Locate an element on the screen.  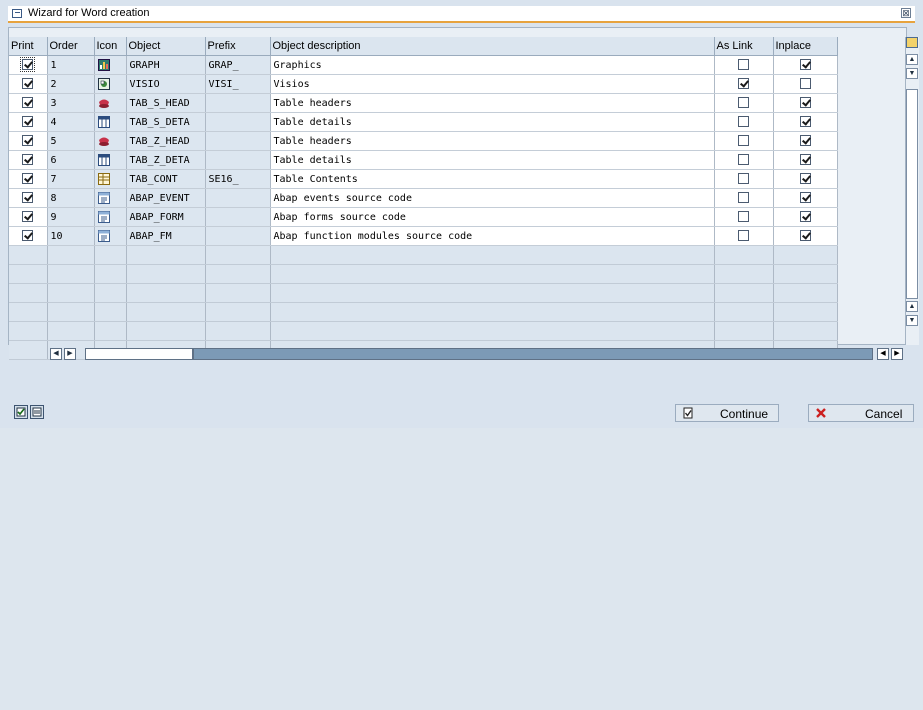
order-cell: 10 is located at coordinates (71, 236).